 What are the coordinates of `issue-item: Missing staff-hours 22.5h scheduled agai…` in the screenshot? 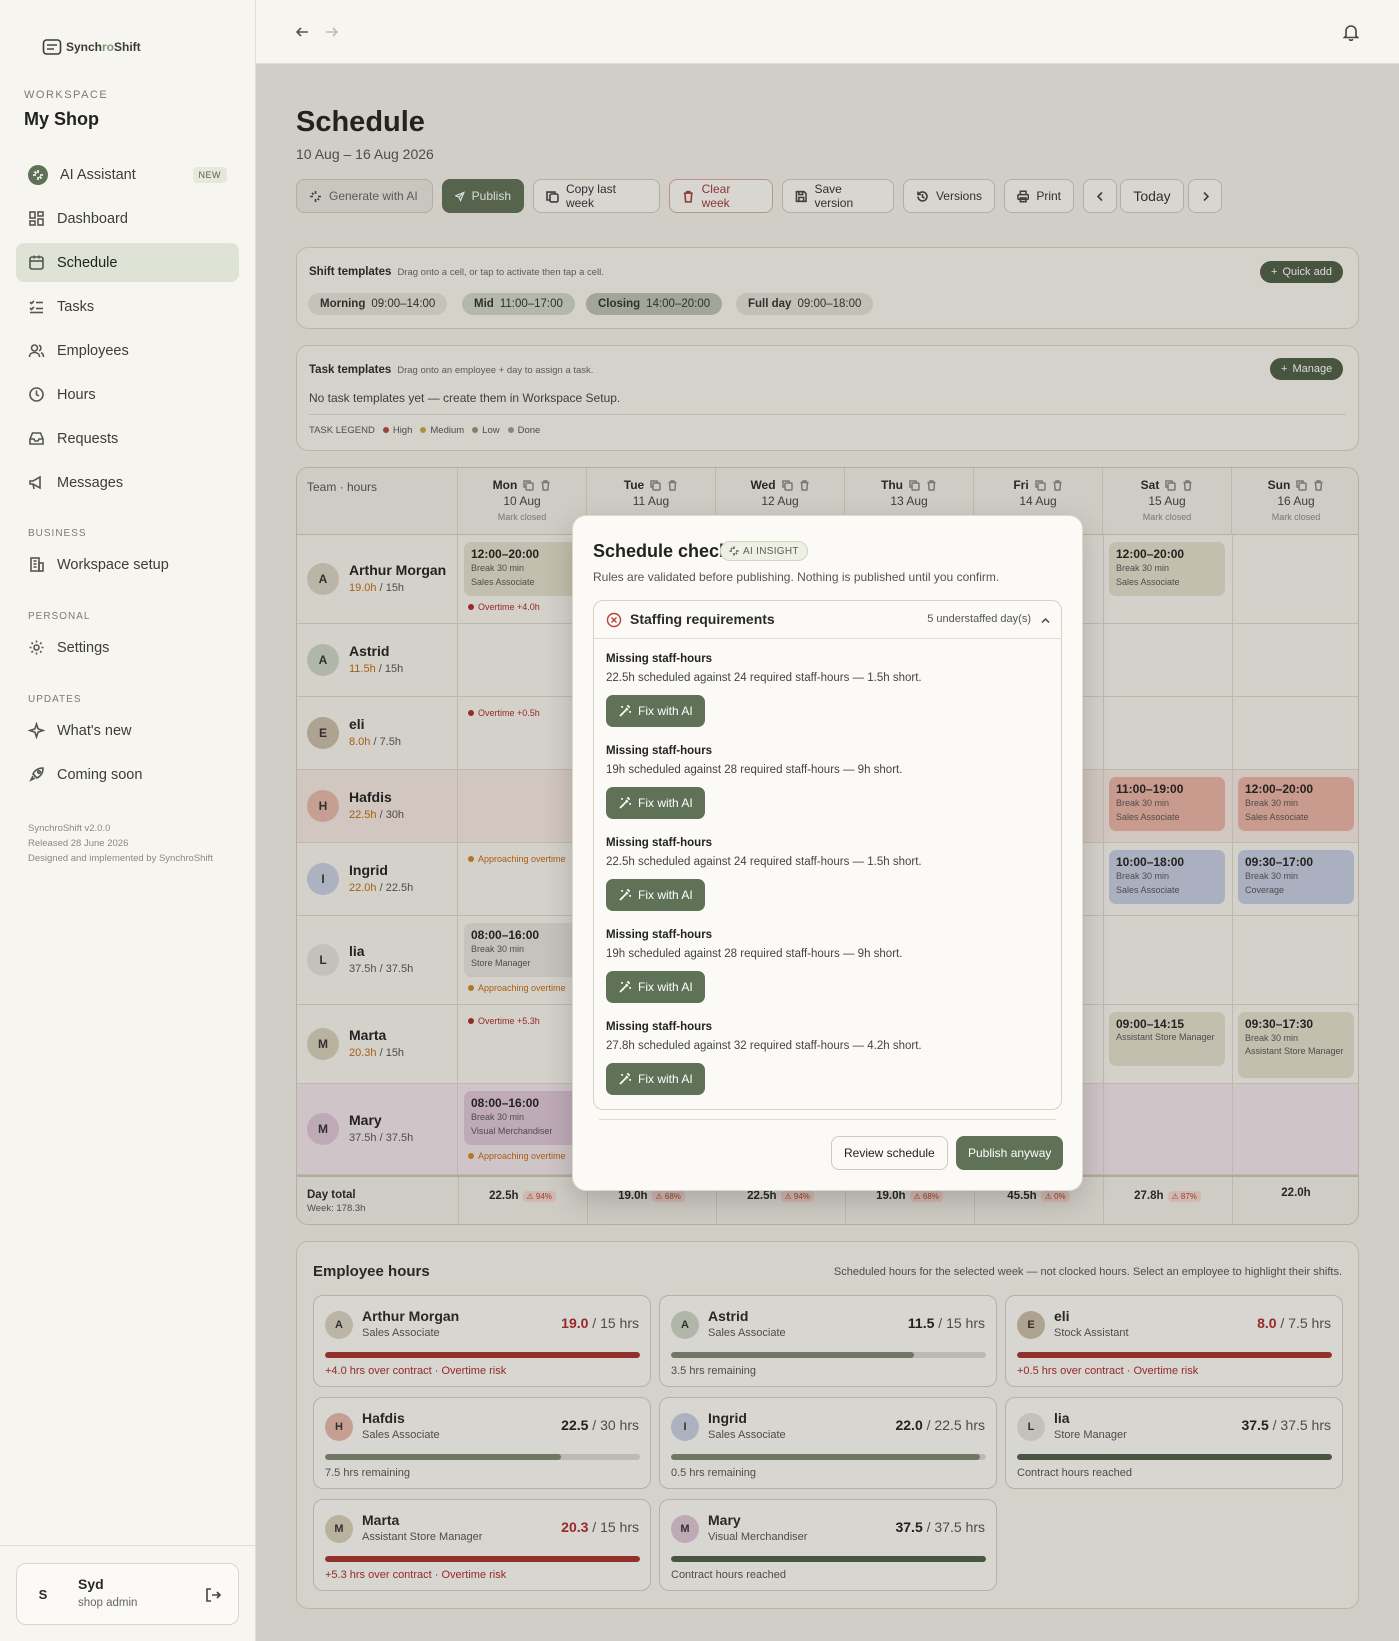 It's located at (764, 874).